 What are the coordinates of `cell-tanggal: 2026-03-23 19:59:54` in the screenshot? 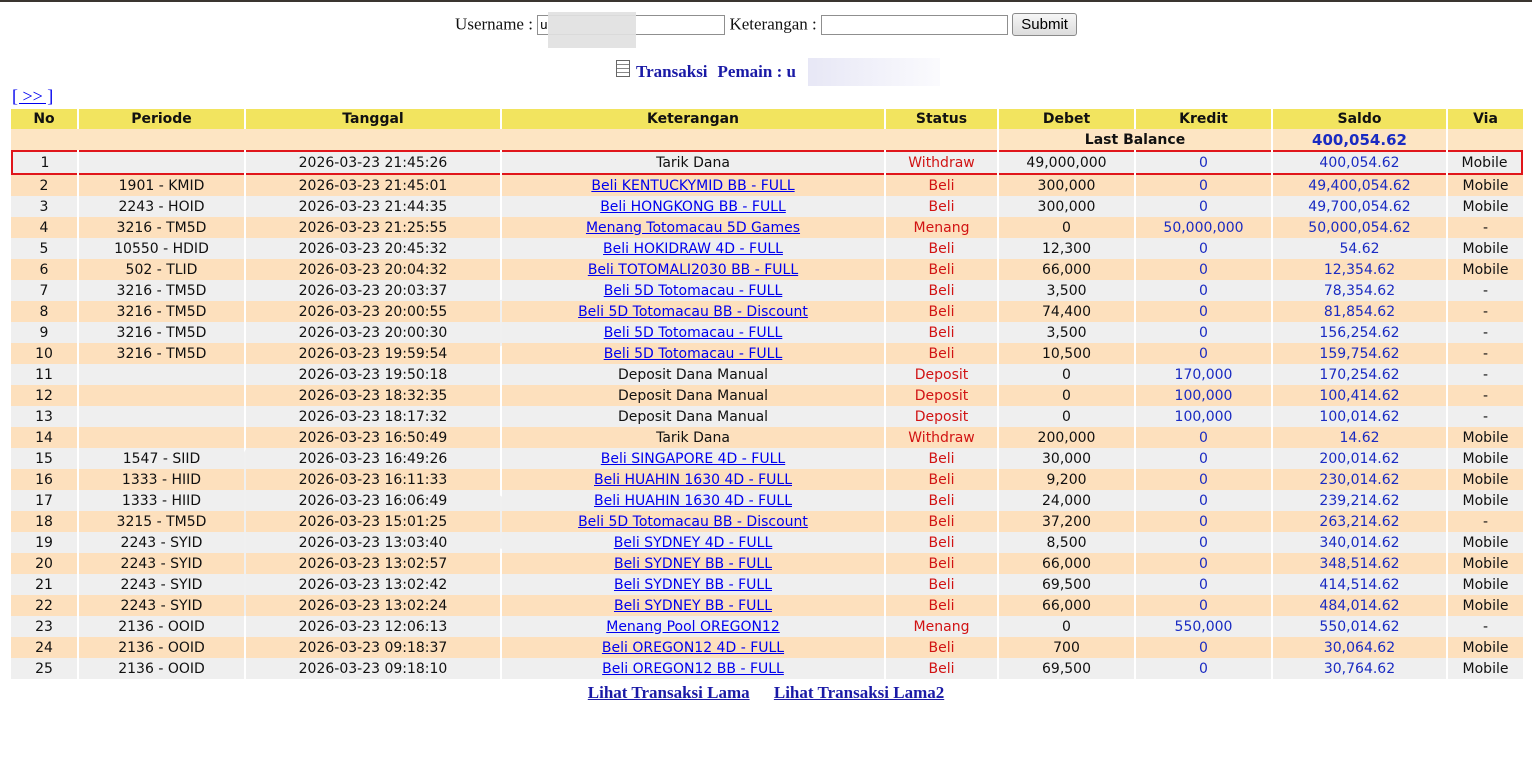 It's located at (373, 353).